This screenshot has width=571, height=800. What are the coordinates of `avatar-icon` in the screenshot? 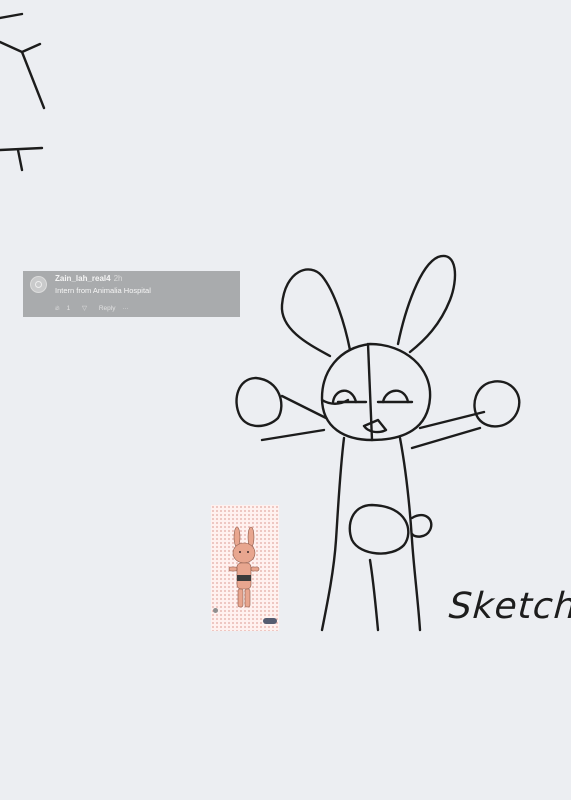 It's located at (38, 284).